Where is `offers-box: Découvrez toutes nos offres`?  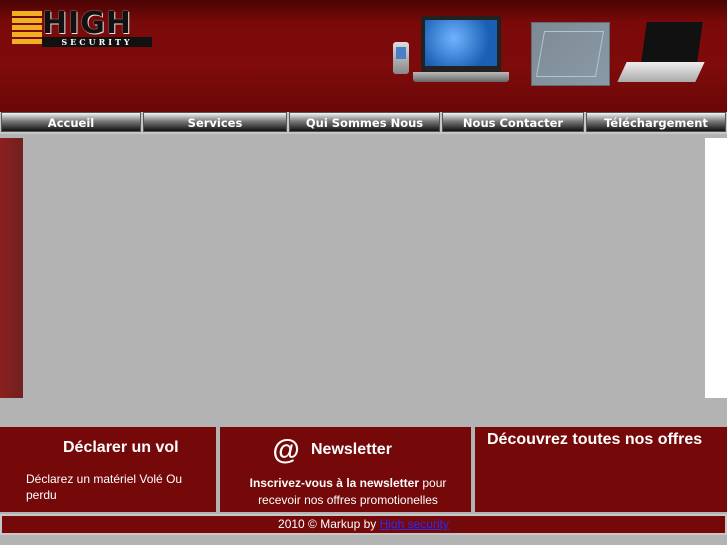 offers-box: Découvrez toutes nos offres is located at coordinates (601, 469).